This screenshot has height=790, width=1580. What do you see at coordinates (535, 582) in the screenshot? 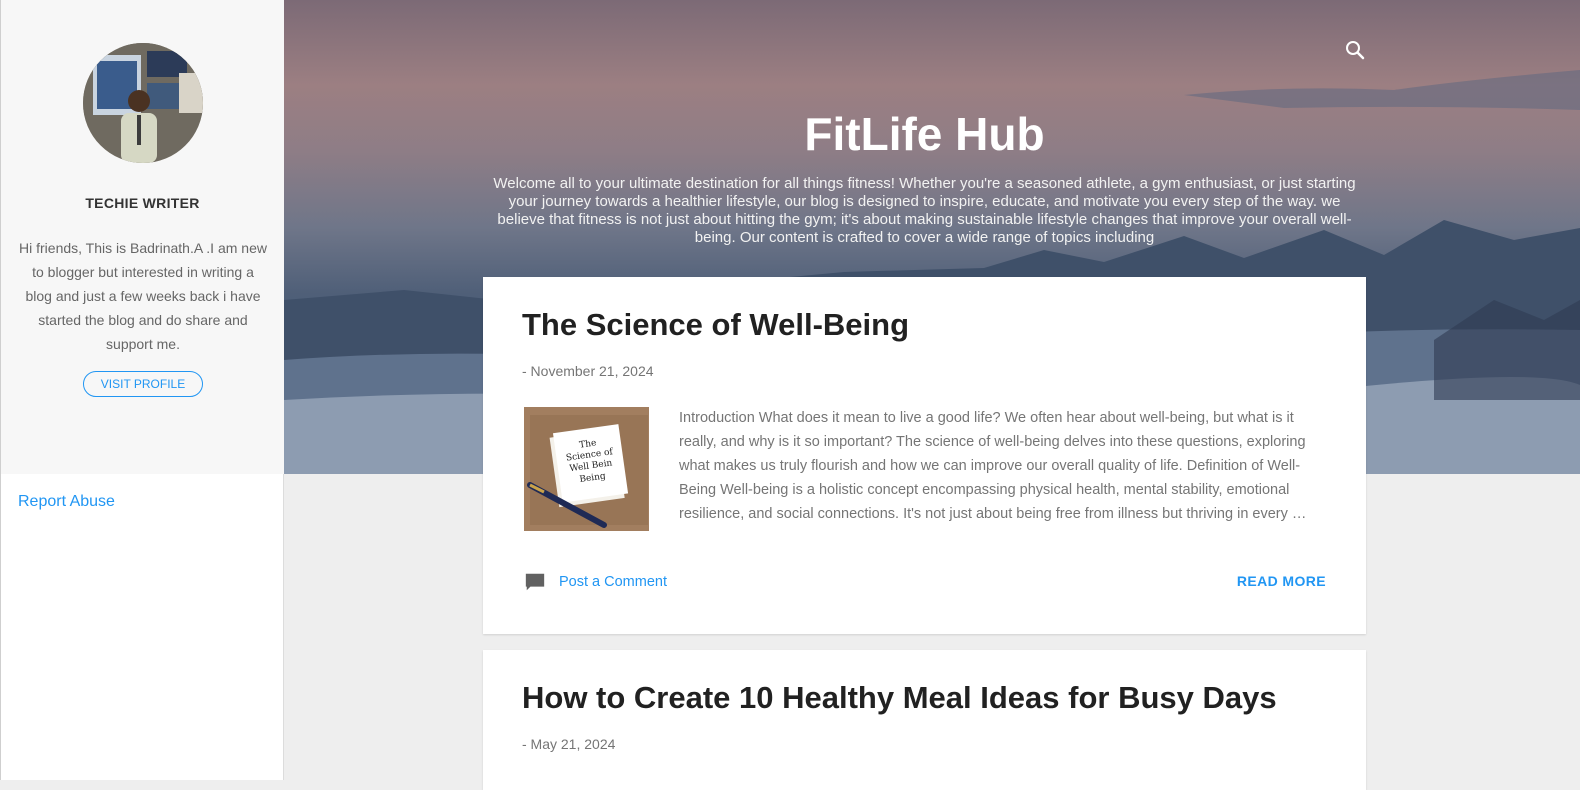
I see `comment-icon` at bounding box center [535, 582].